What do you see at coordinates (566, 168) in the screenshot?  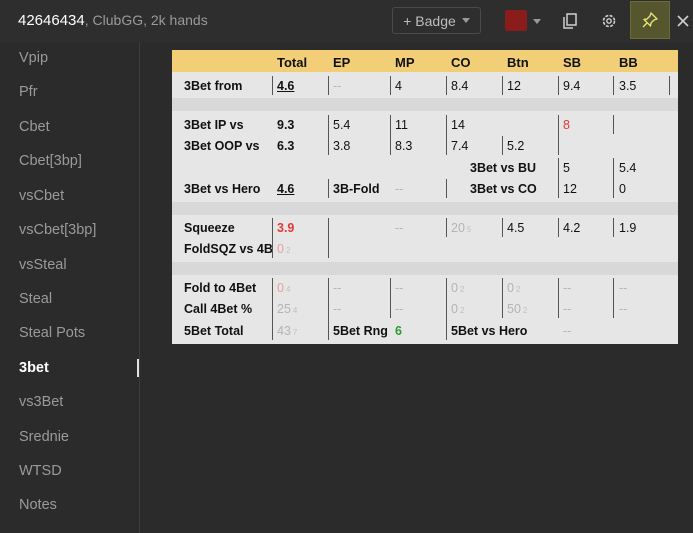 I see `stat-value: 5` at bounding box center [566, 168].